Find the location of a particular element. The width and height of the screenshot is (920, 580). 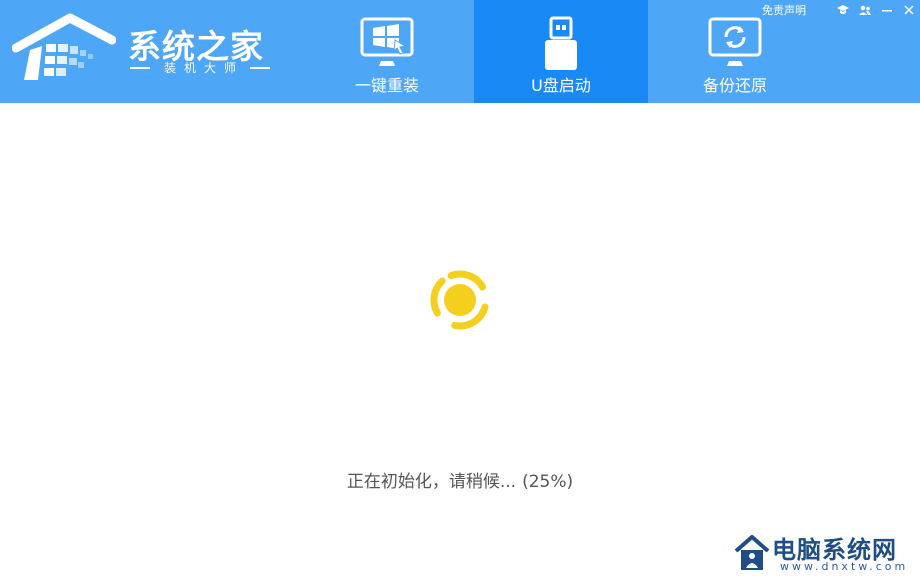

house-icon is located at coordinates (752, 552).